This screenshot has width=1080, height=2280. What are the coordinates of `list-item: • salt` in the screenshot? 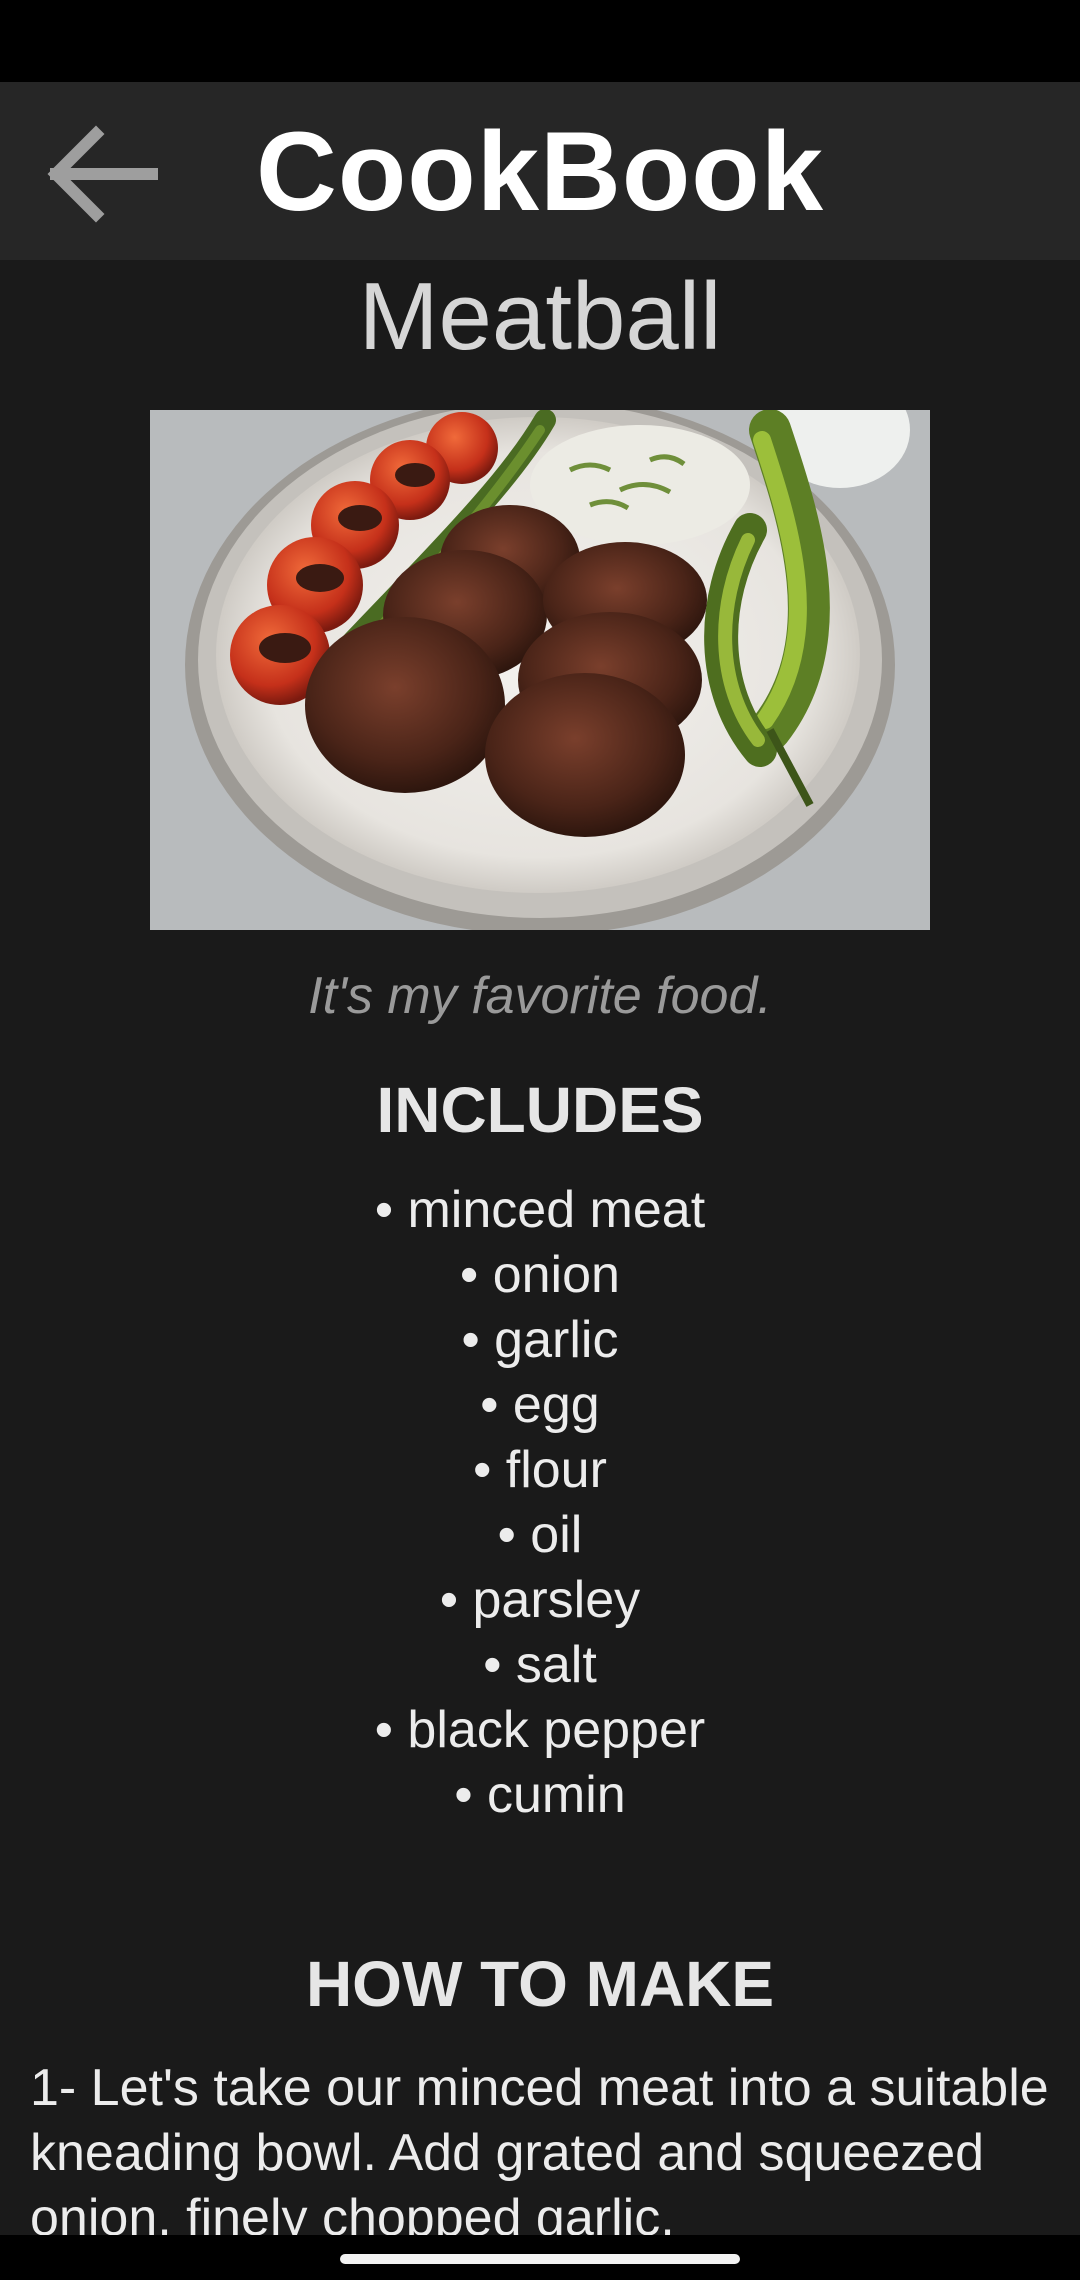 It's located at (540, 1665).